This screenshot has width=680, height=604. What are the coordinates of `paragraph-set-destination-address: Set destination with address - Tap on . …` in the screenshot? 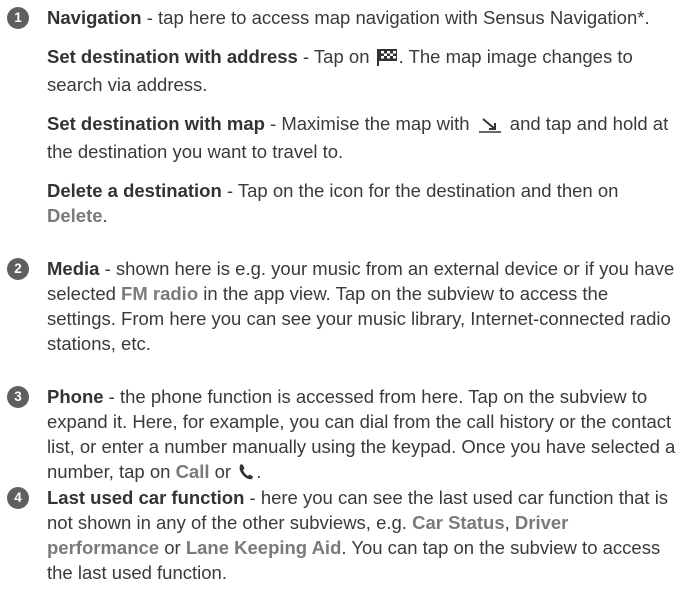 It's located at (361, 70).